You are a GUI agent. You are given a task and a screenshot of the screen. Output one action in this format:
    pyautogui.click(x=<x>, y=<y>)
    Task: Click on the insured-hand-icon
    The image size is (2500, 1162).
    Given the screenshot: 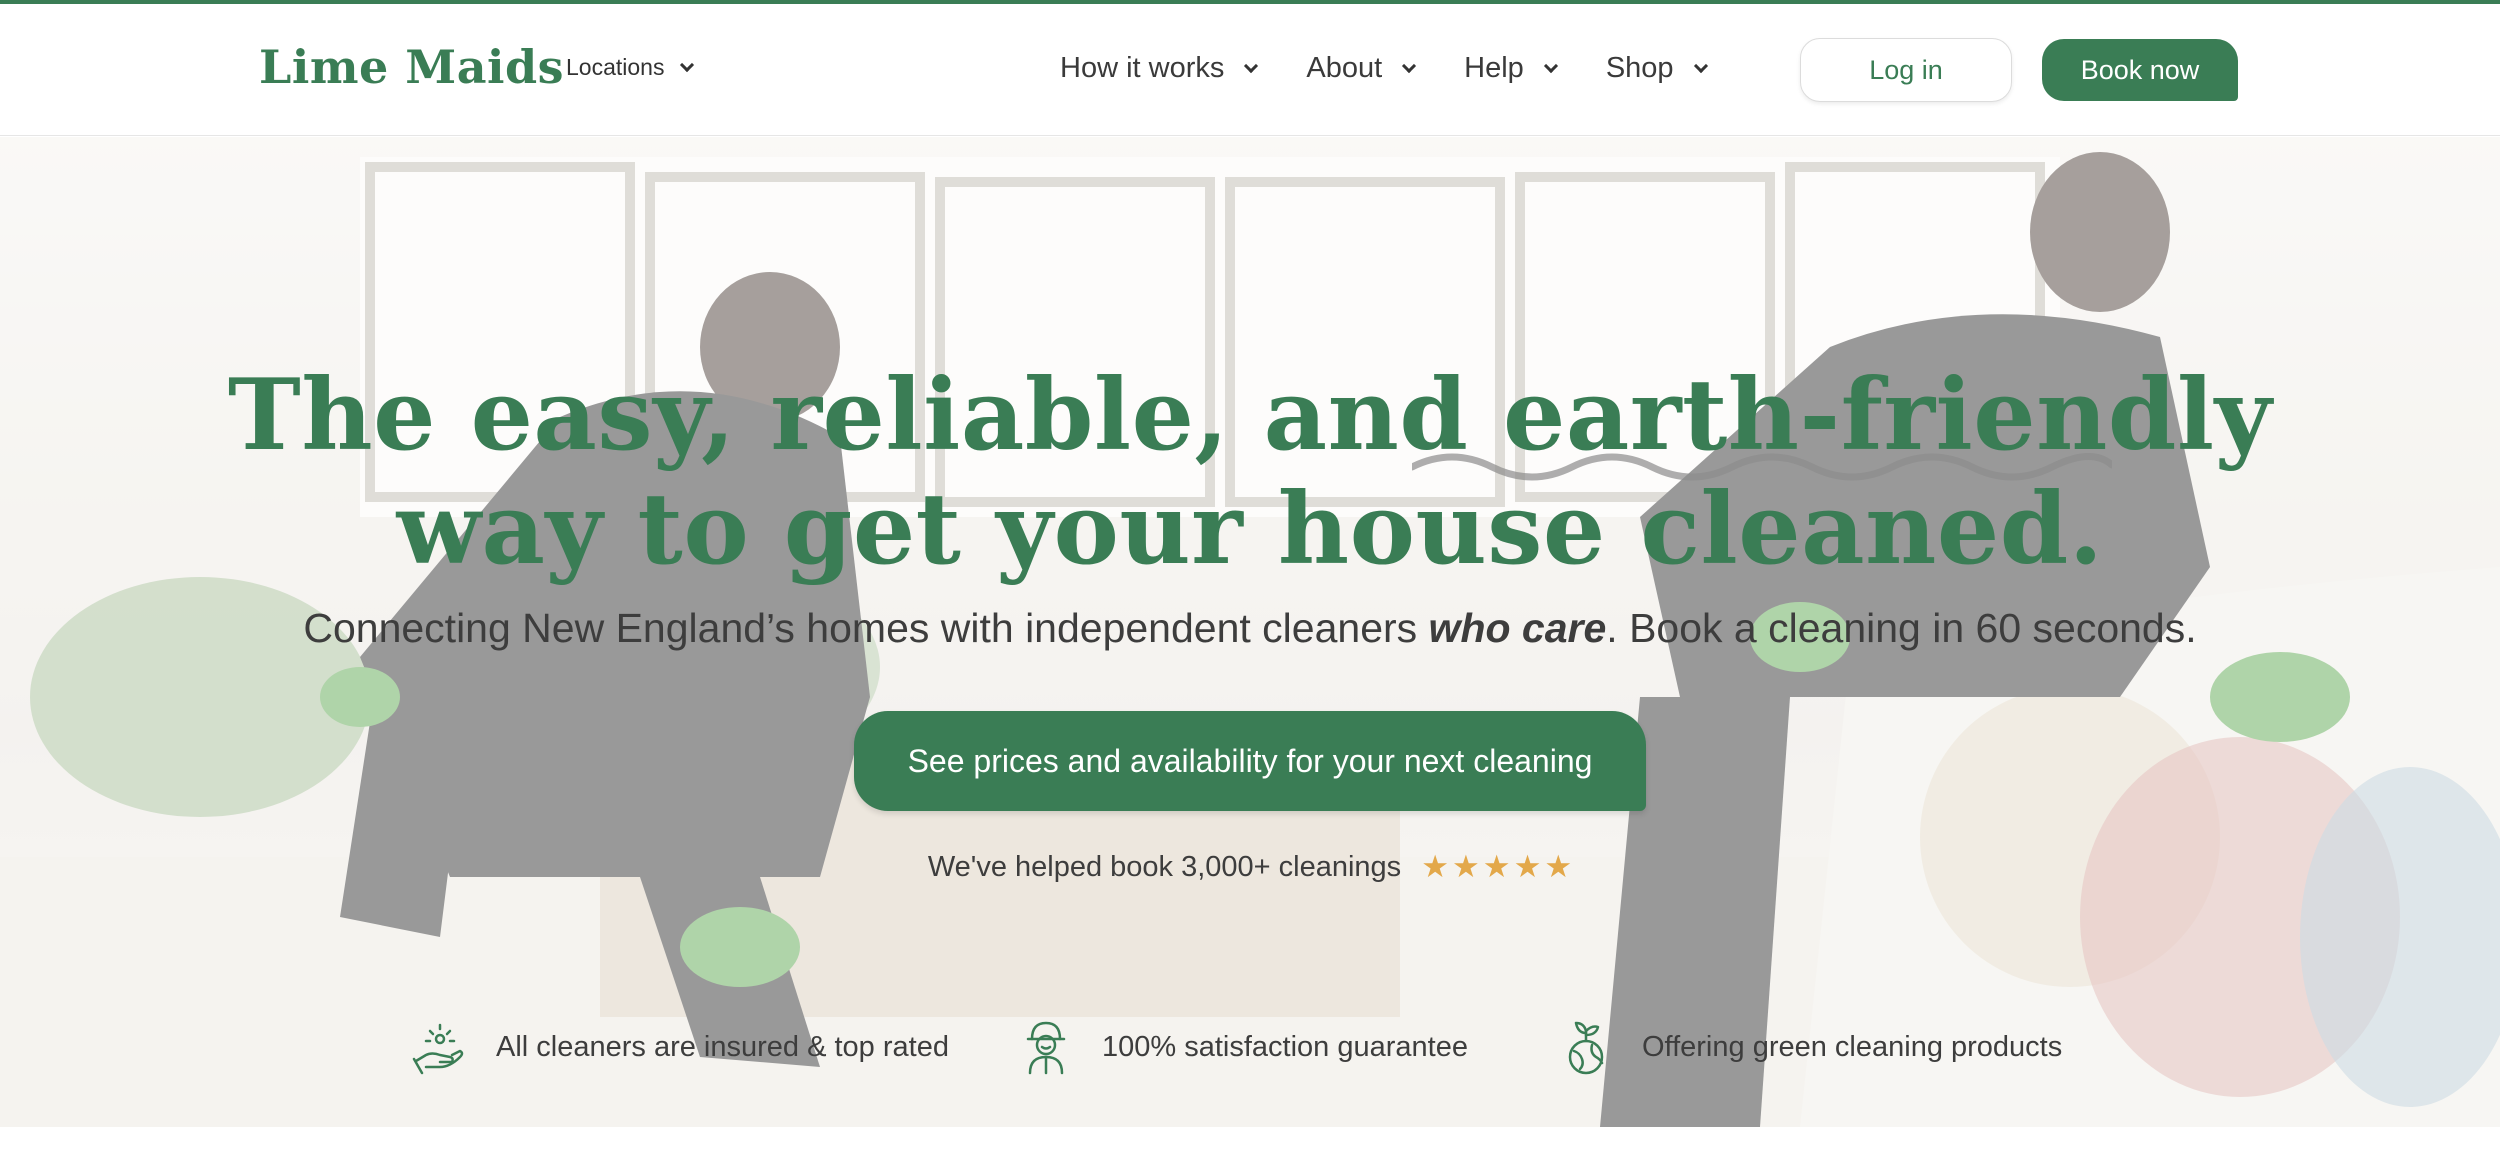 What is the action you would take?
    pyautogui.click(x=438, y=1049)
    